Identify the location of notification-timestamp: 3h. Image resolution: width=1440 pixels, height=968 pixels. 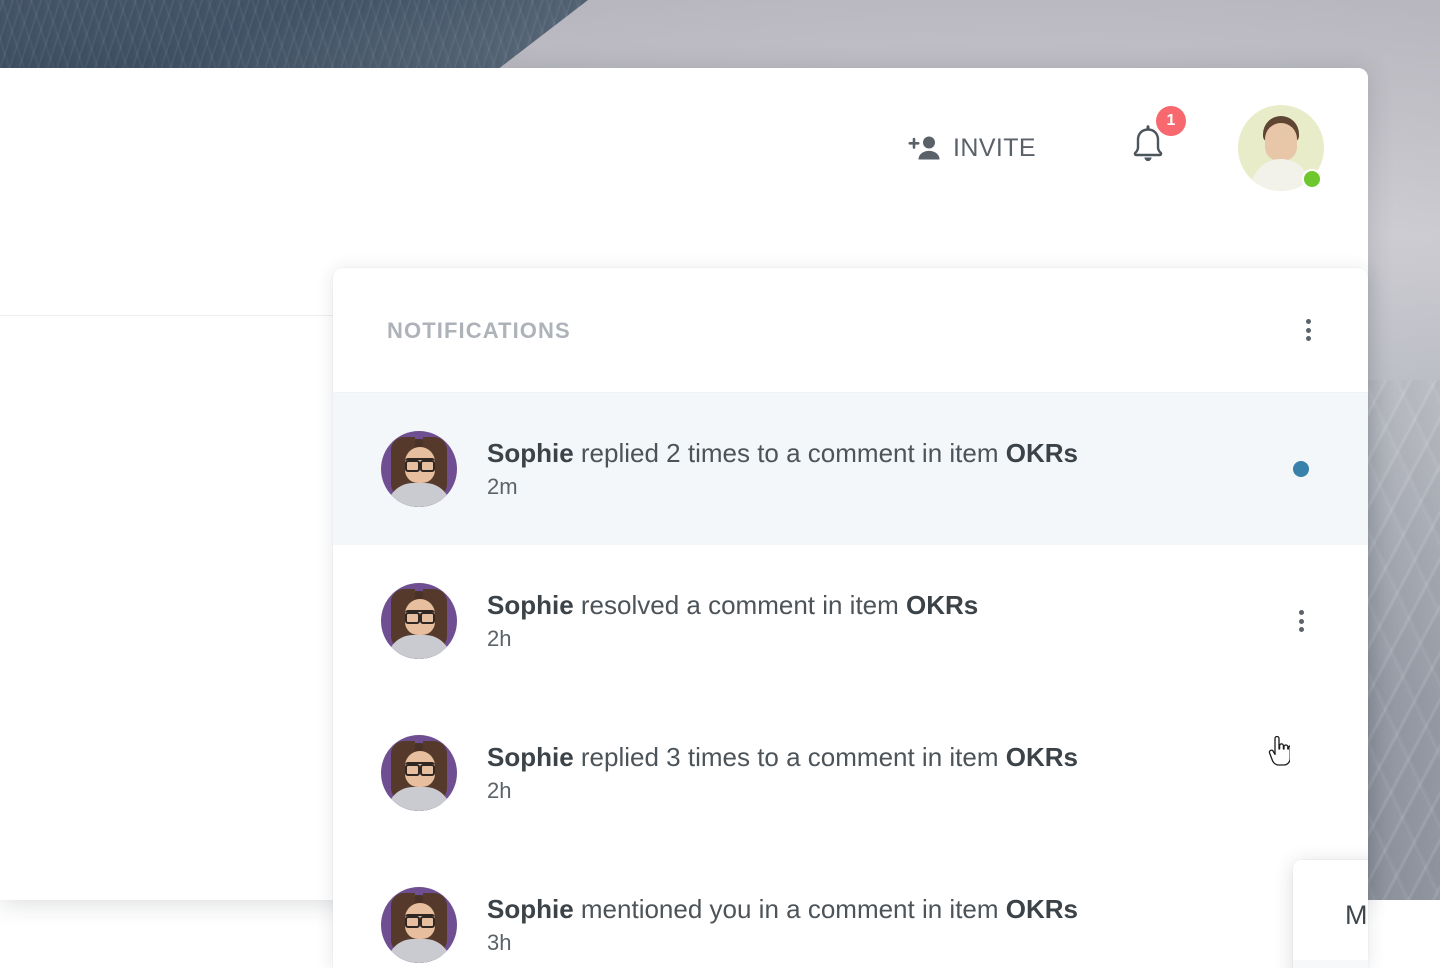
(927, 943).